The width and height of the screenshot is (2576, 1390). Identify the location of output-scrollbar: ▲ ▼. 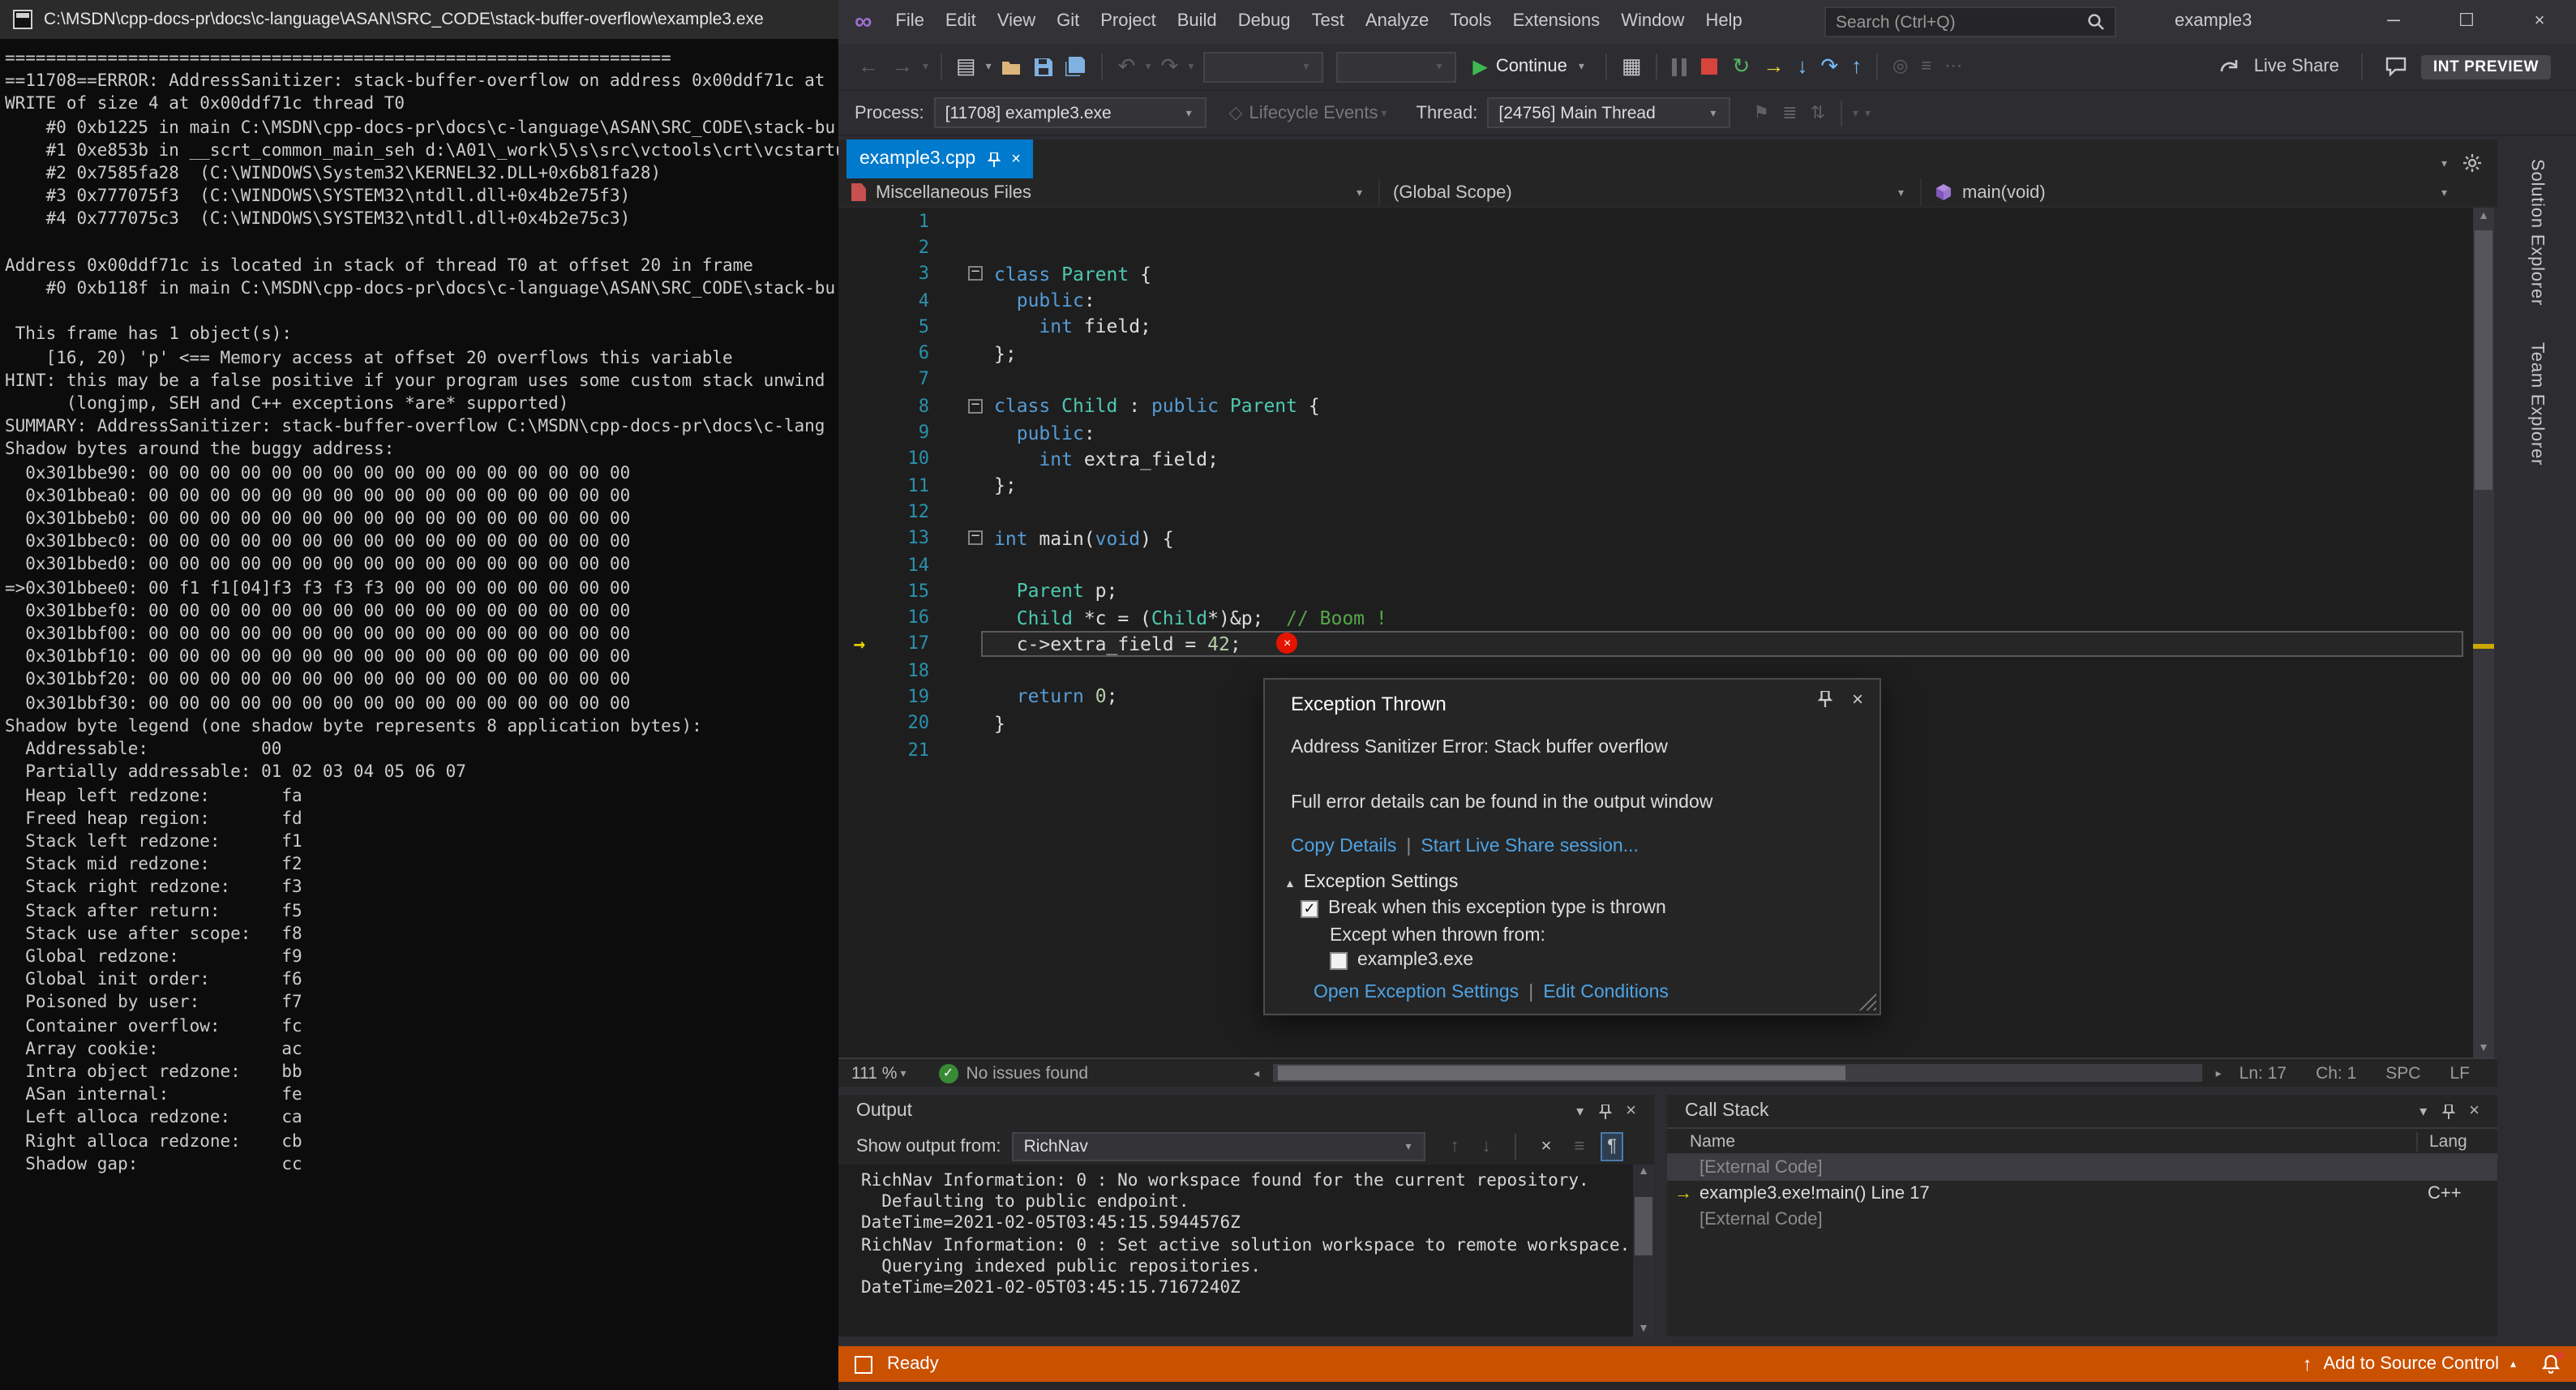
(1643, 1250).